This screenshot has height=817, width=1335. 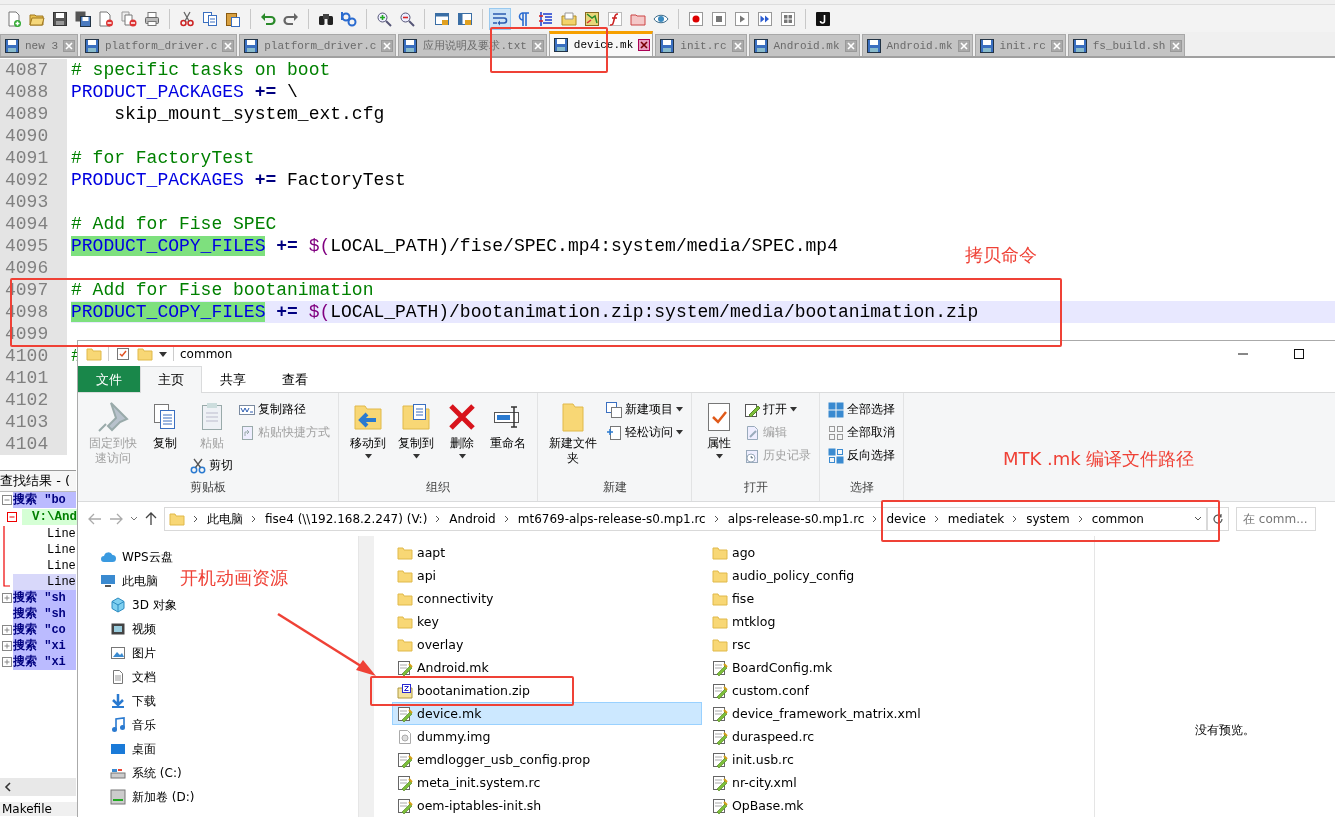 I want to click on nav-item: 图片, so click(x=117, y=653).